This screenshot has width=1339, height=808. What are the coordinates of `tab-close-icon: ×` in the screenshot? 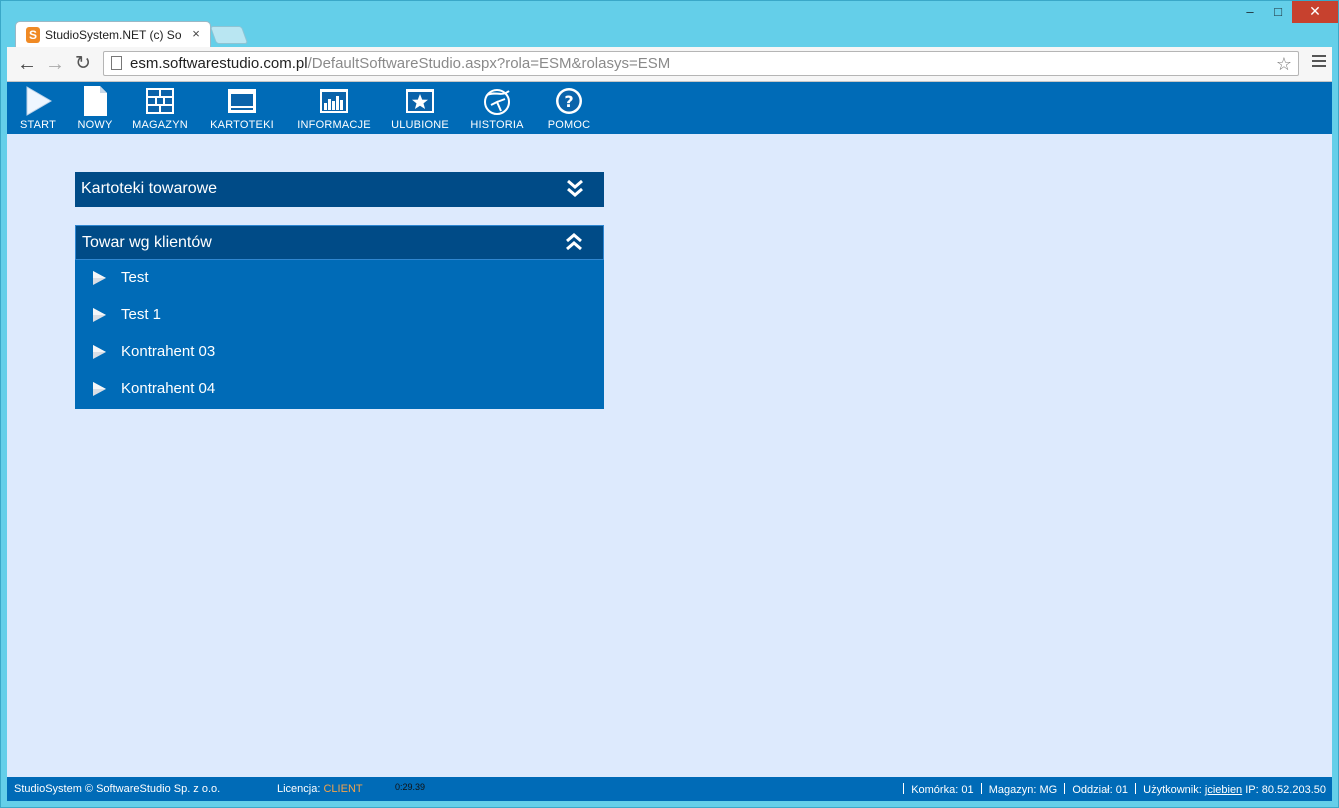 It's located at (196, 34).